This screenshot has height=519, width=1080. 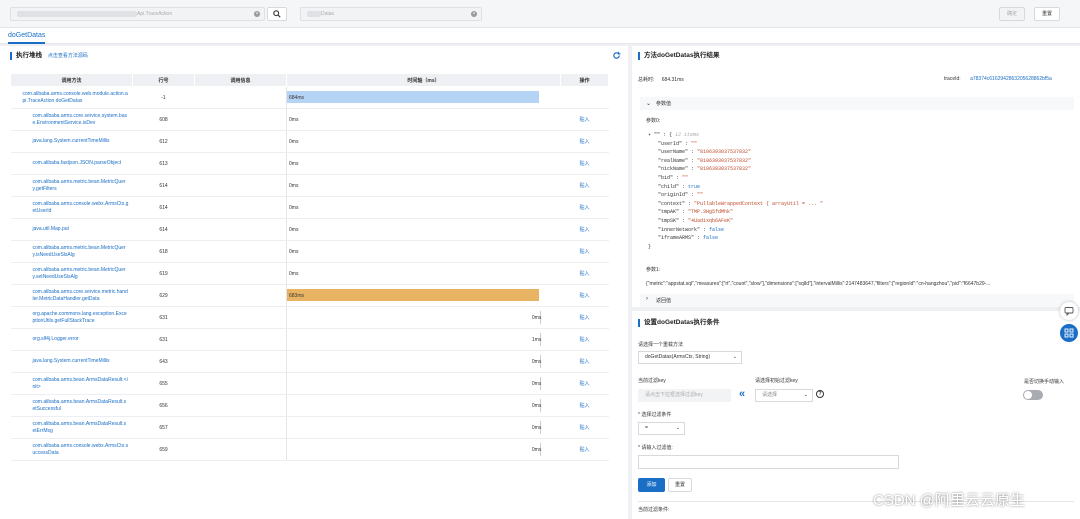 I want to click on reset-button: 重置, so click(x=1047, y=14).